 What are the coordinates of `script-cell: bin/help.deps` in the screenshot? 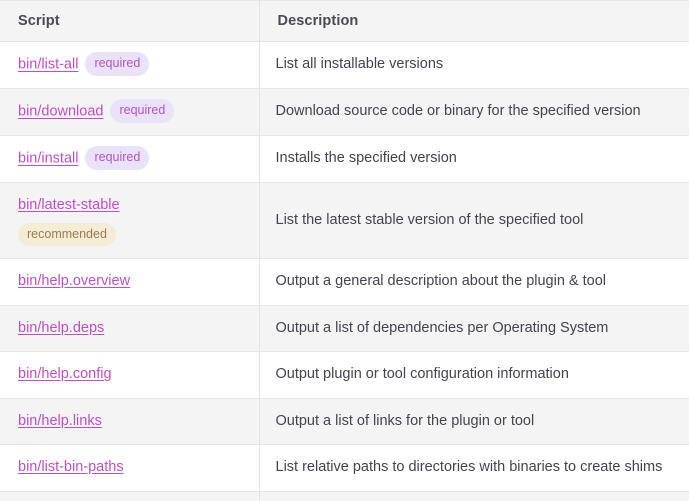 It's located at (130, 329).